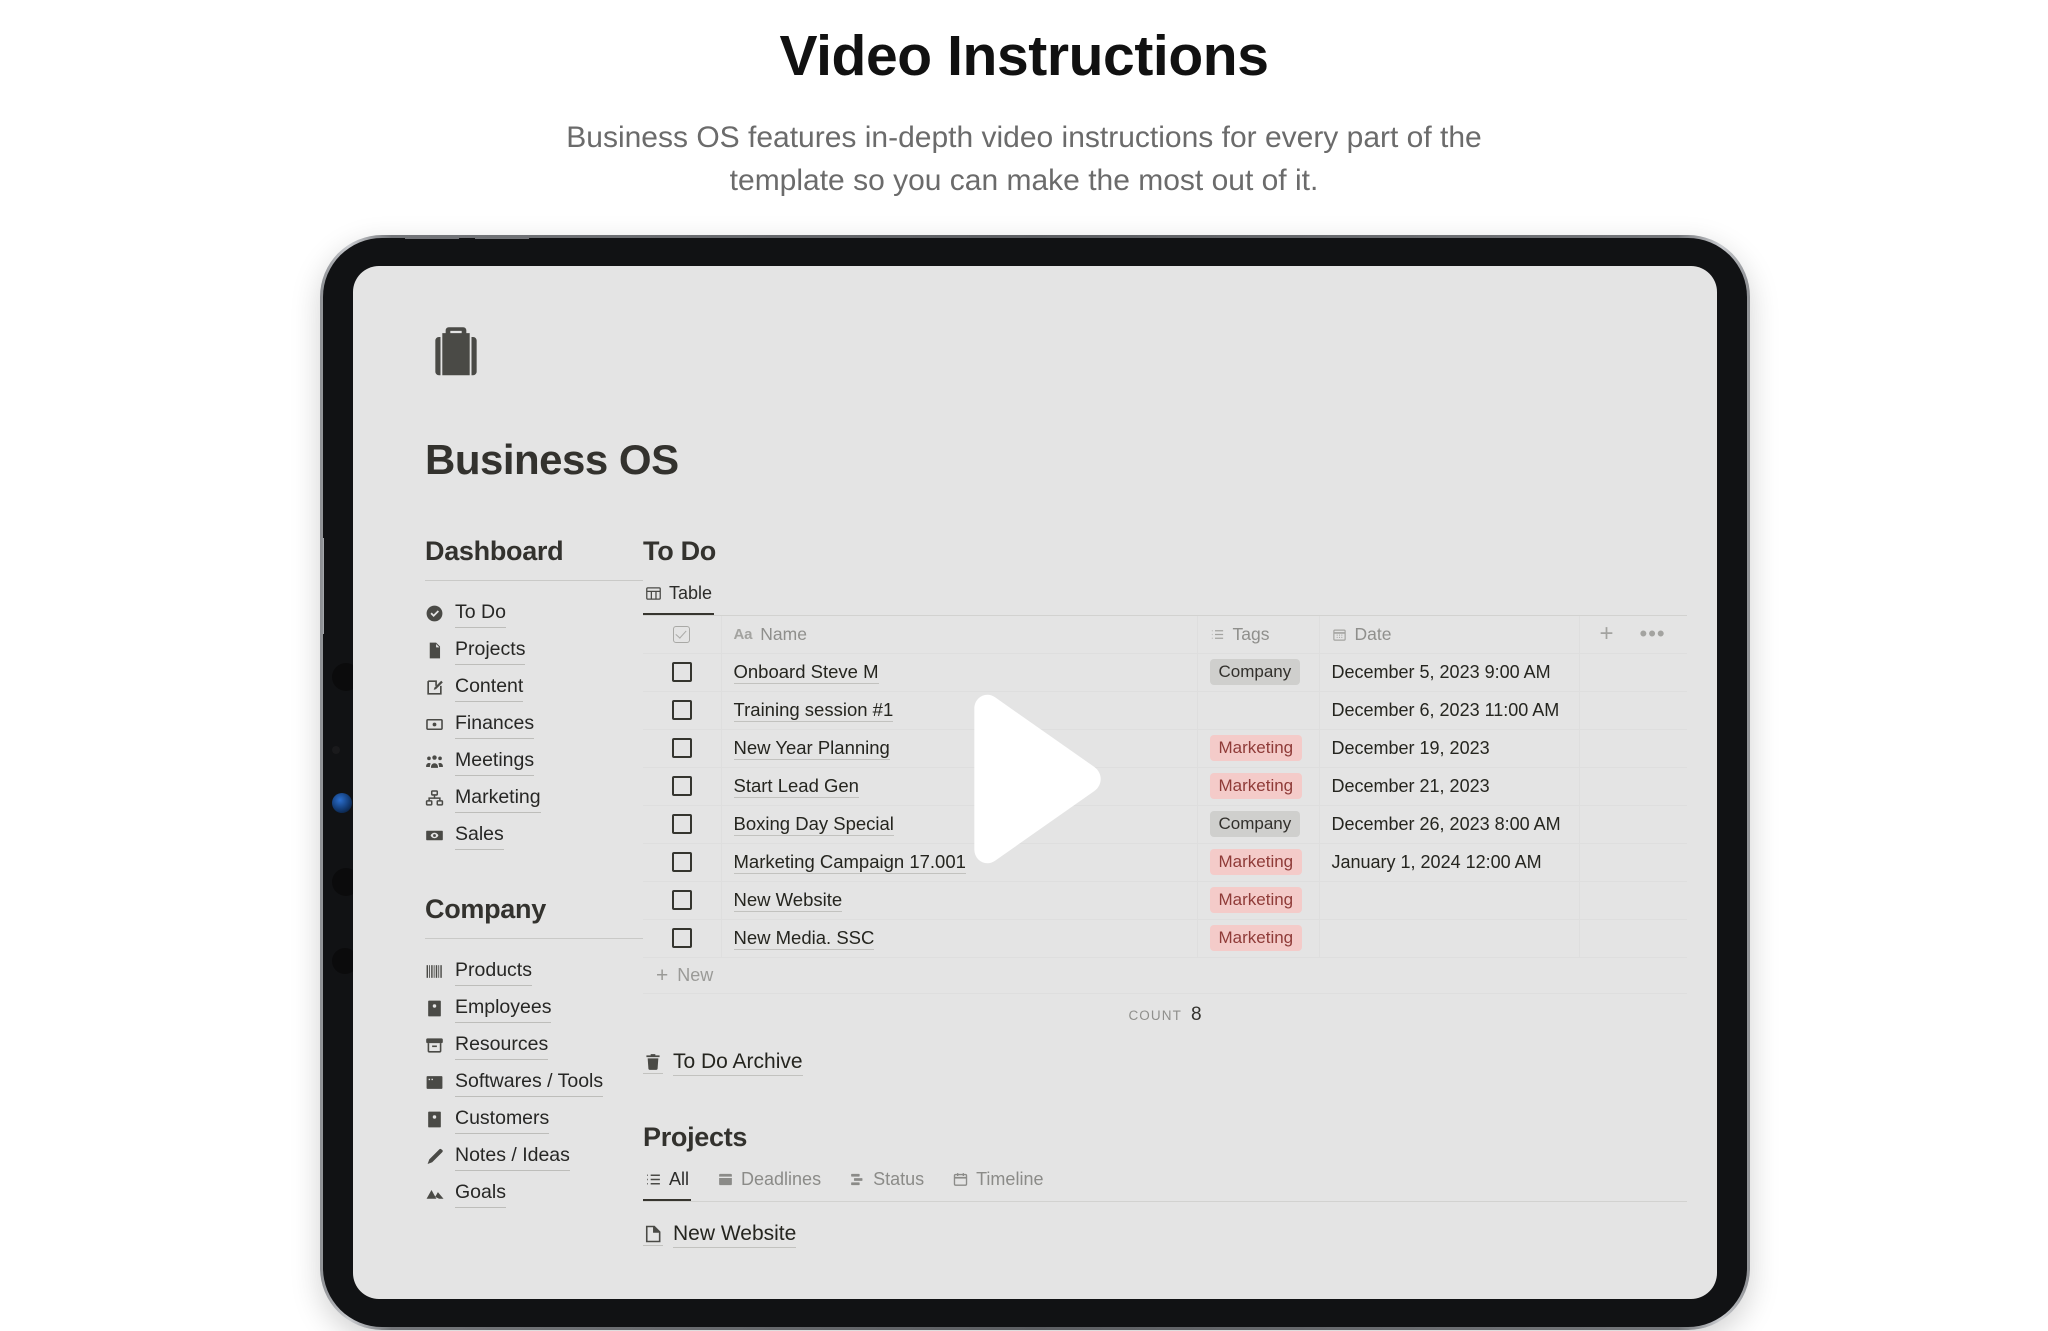 This screenshot has height=1331, width=2048. What do you see at coordinates (1165, 1016) in the screenshot?
I see `row-count: COUNT 8` at bounding box center [1165, 1016].